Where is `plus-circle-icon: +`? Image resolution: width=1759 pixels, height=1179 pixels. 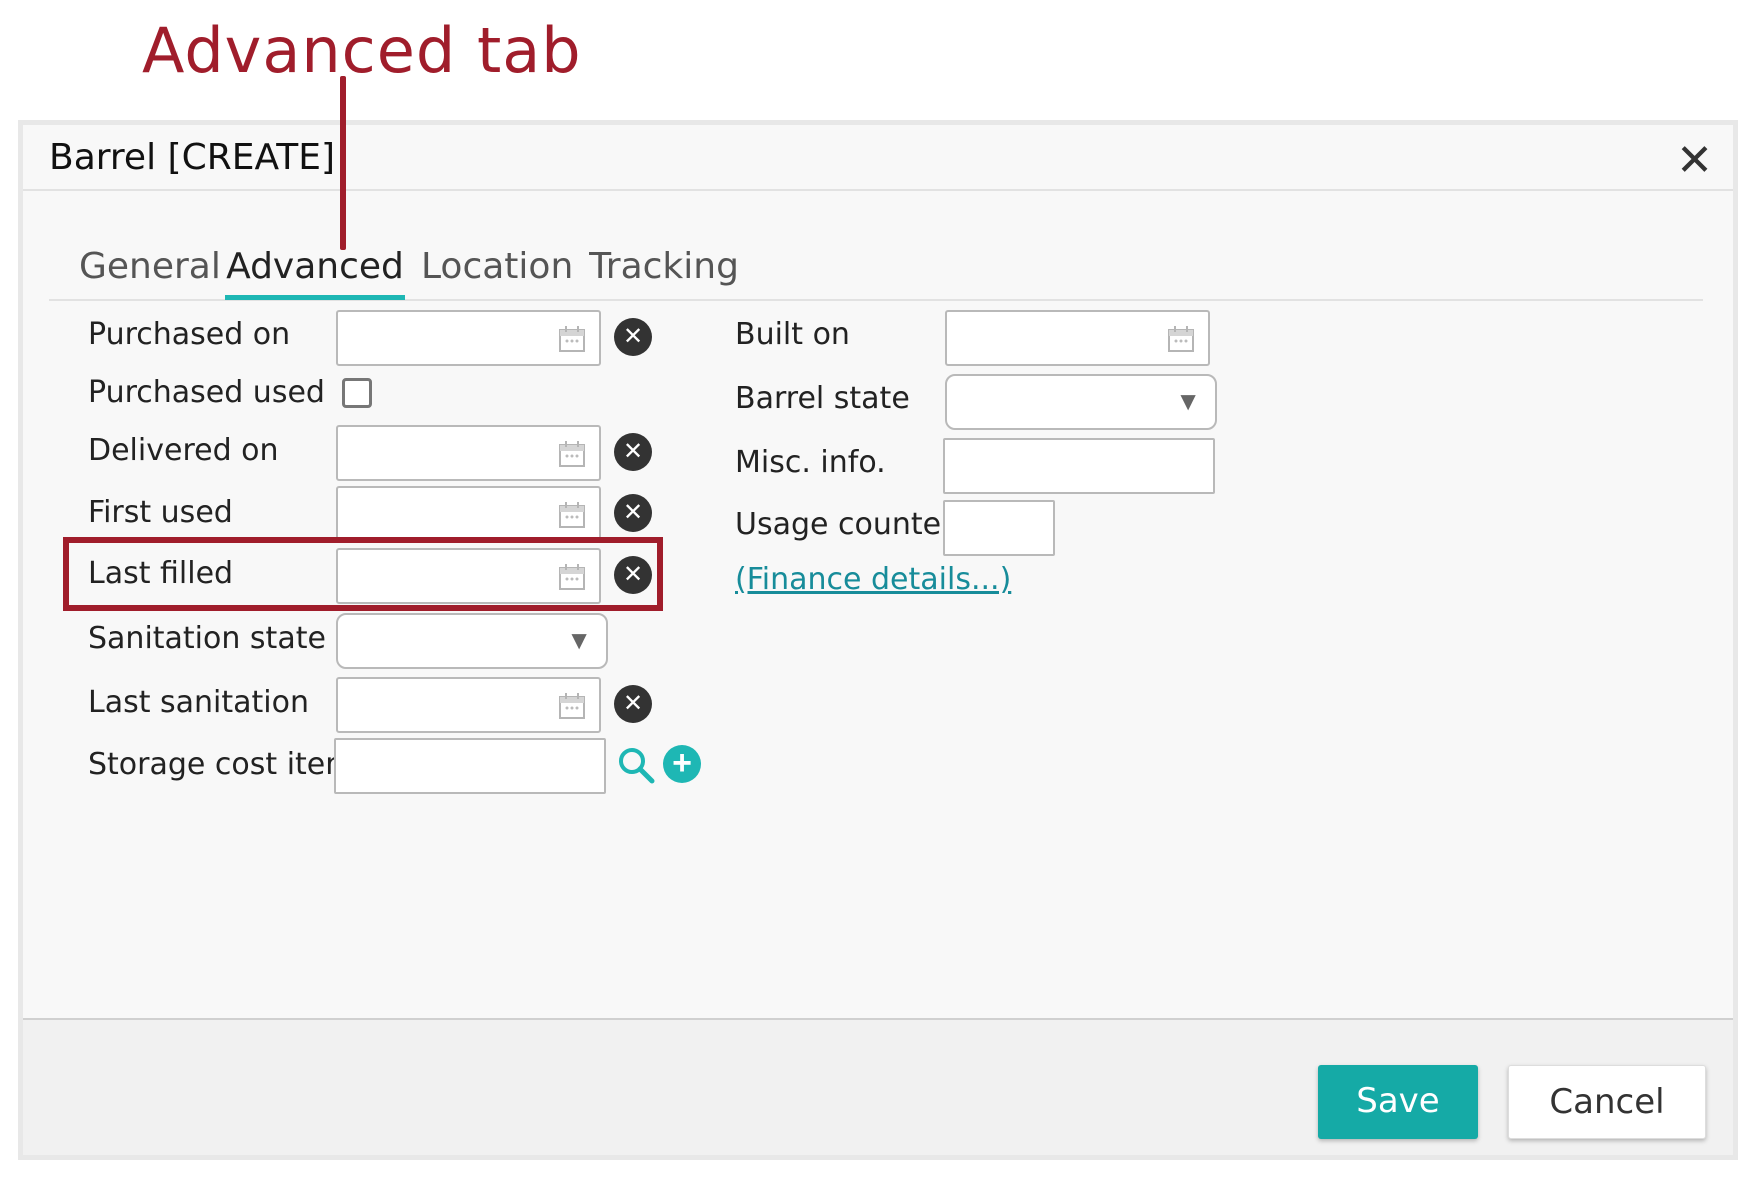
plus-circle-icon: + is located at coordinates (682, 764).